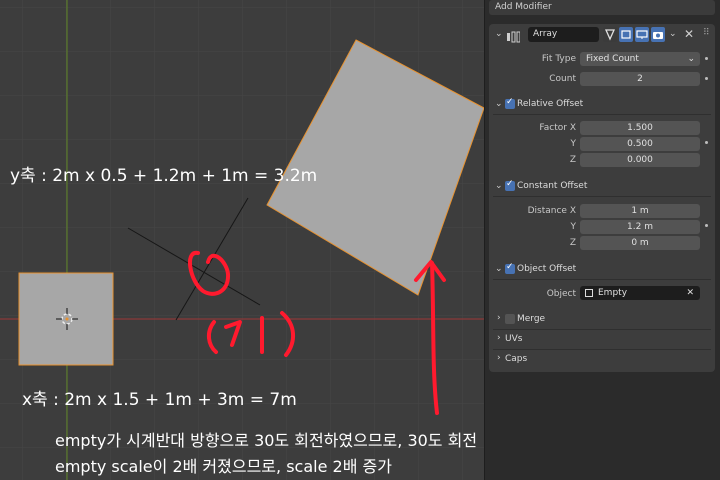  Describe the element at coordinates (640, 227) in the screenshot. I see `distance-y-field: 1.2 m` at that location.